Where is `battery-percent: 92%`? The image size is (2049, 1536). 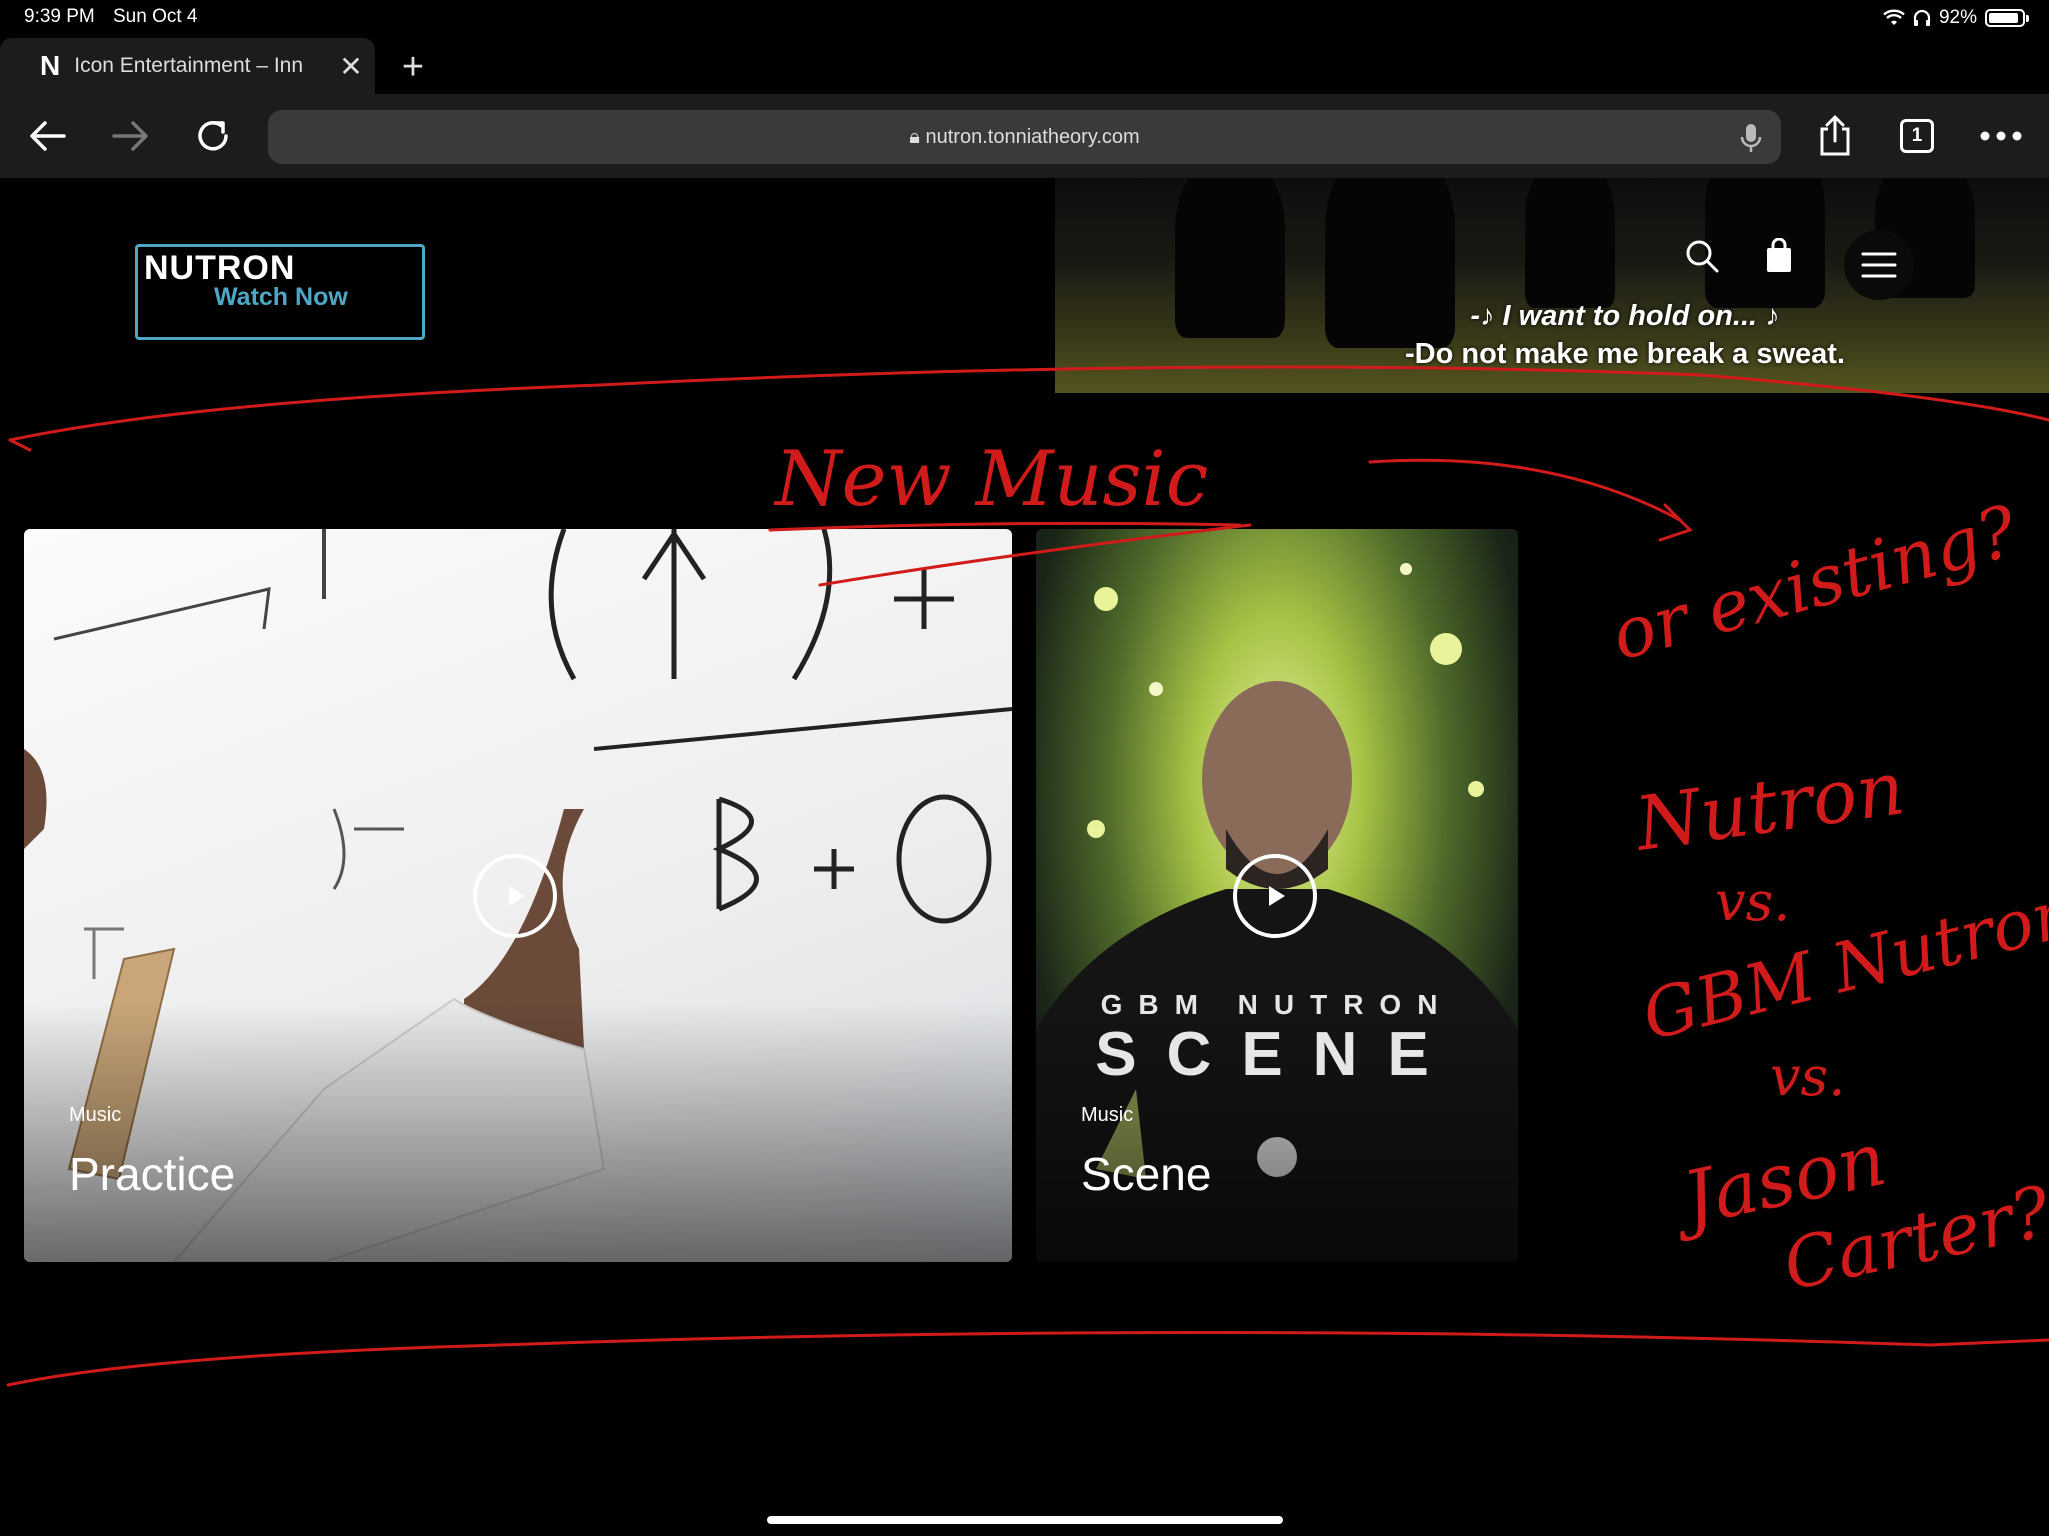 battery-percent: 92% is located at coordinates (1957, 17).